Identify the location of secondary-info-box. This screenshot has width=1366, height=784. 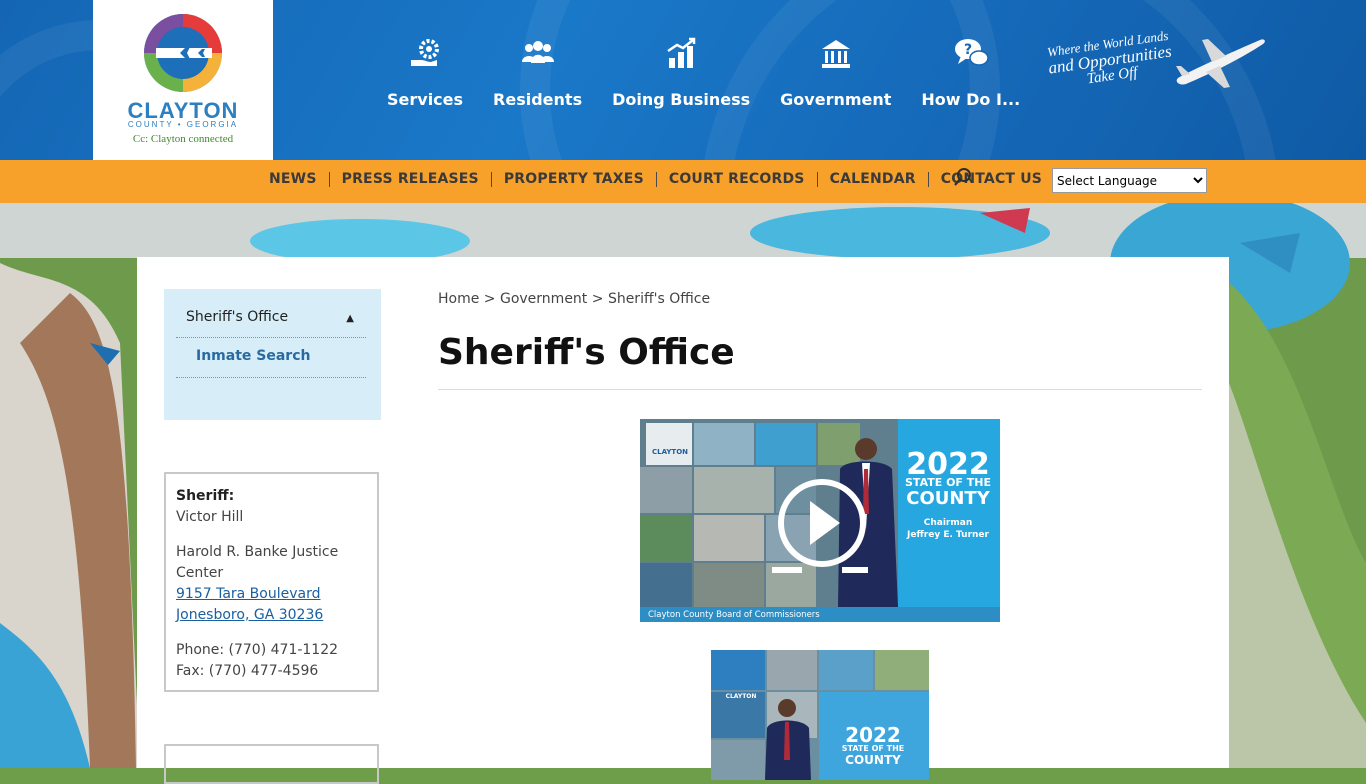
(271, 764).